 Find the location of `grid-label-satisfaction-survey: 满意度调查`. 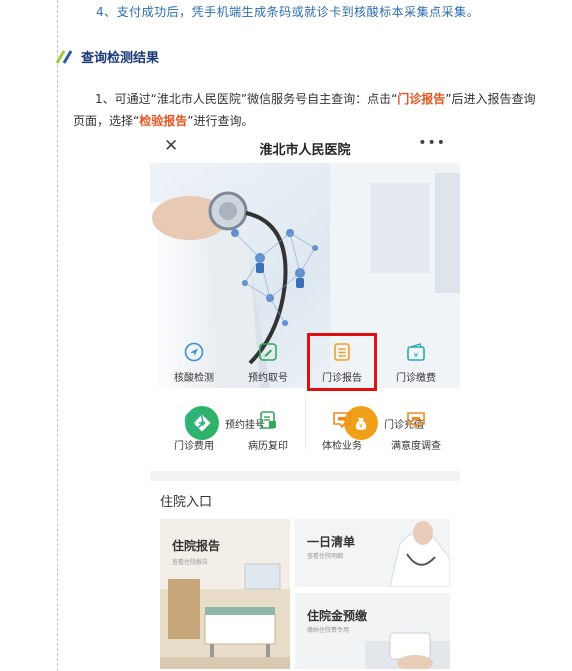

grid-label-satisfaction-survey: 满意度调查 is located at coordinates (416, 446).